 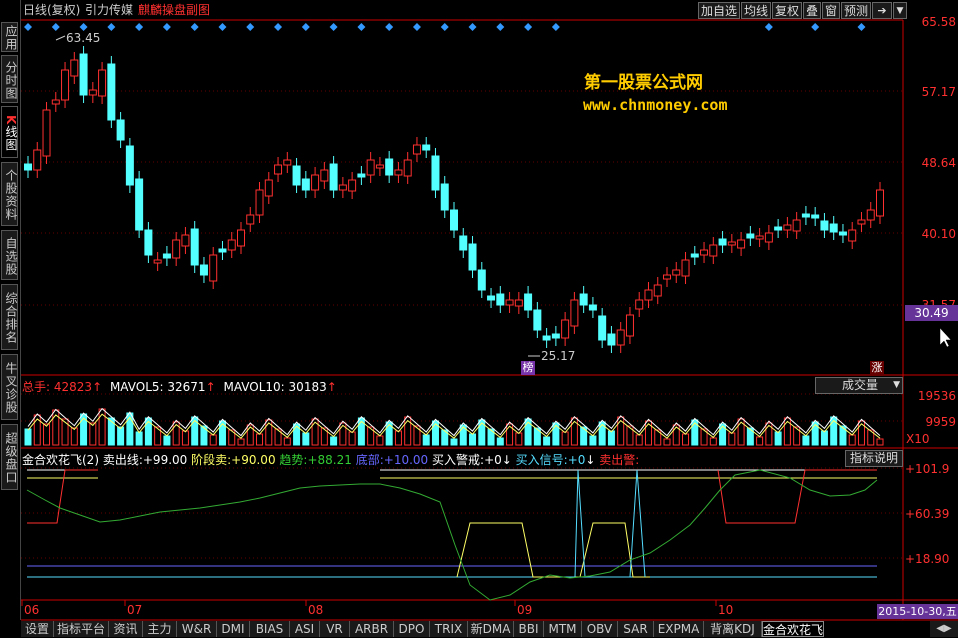 I want to click on bottom-tab: DPO, so click(x=412, y=629).